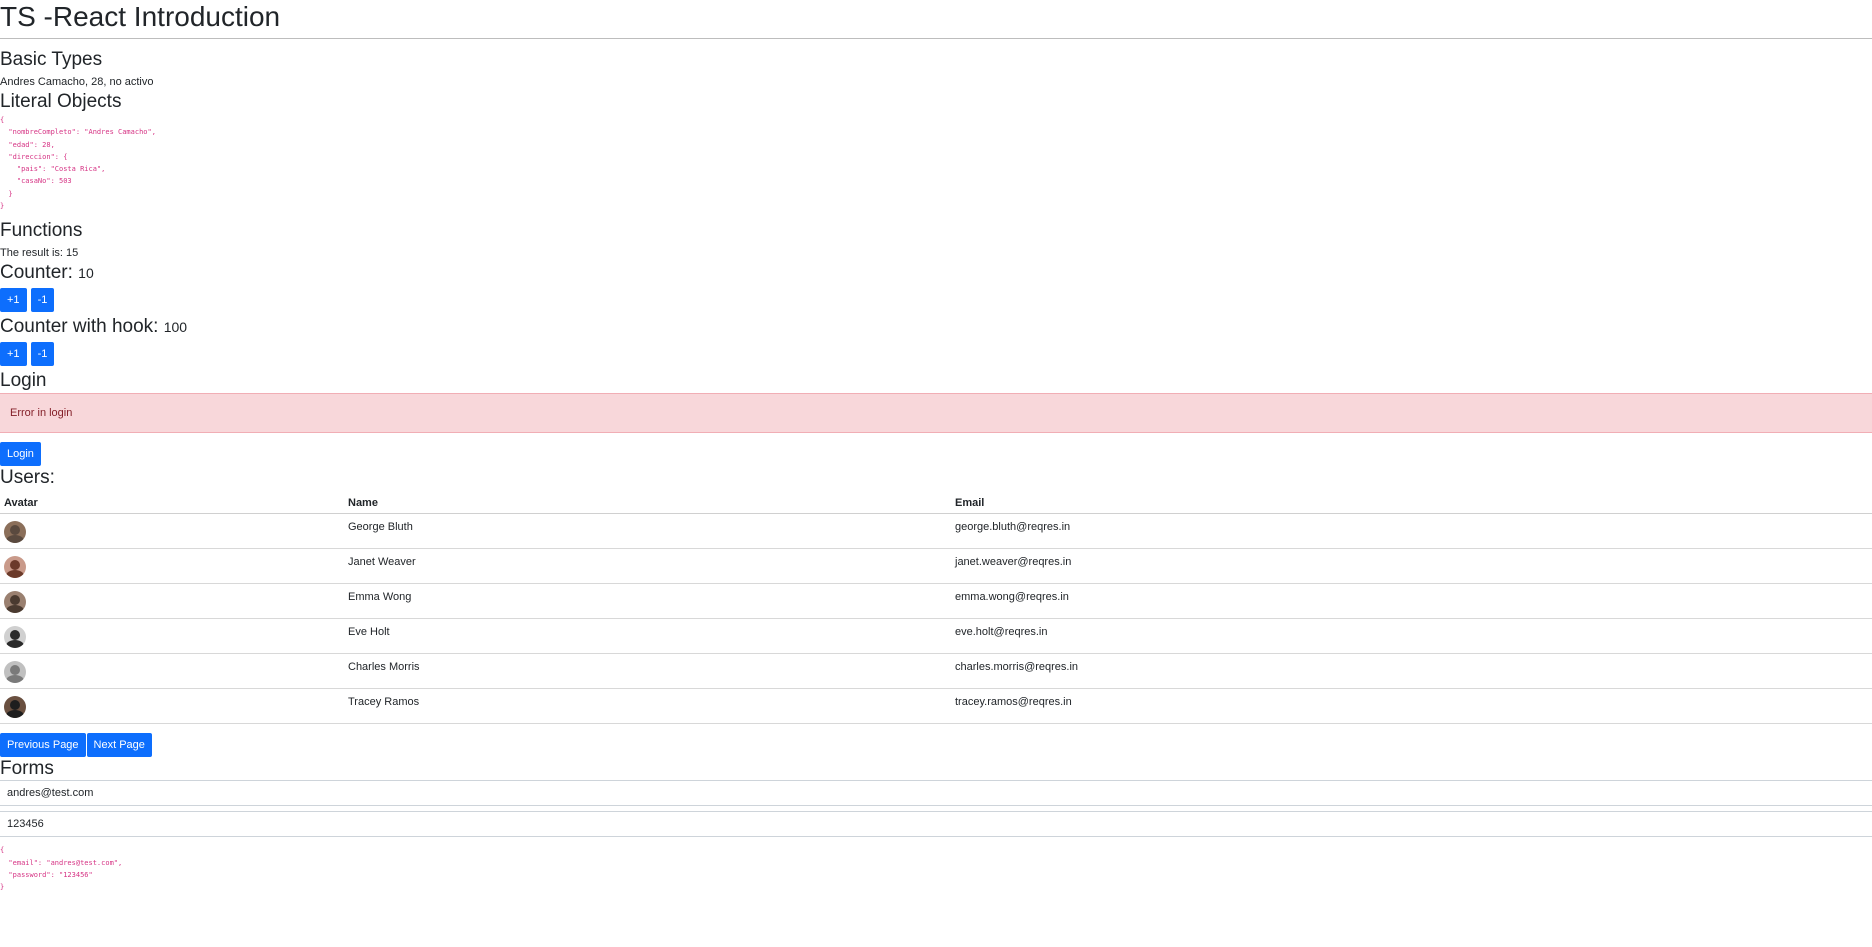 This screenshot has width=1872, height=947. I want to click on table-row: Emma Wong emma.wong@reqres.in, so click(936, 601).